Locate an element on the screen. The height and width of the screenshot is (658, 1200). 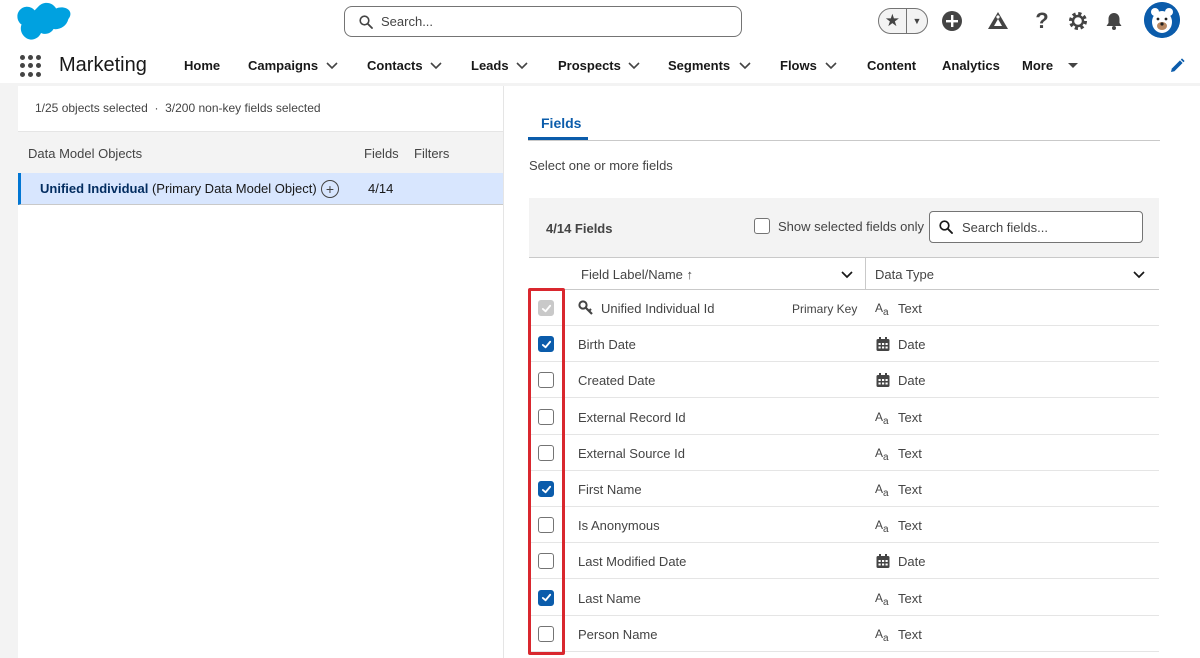
nav-item-contacts: Contacts is located at coordinates (395, 65).